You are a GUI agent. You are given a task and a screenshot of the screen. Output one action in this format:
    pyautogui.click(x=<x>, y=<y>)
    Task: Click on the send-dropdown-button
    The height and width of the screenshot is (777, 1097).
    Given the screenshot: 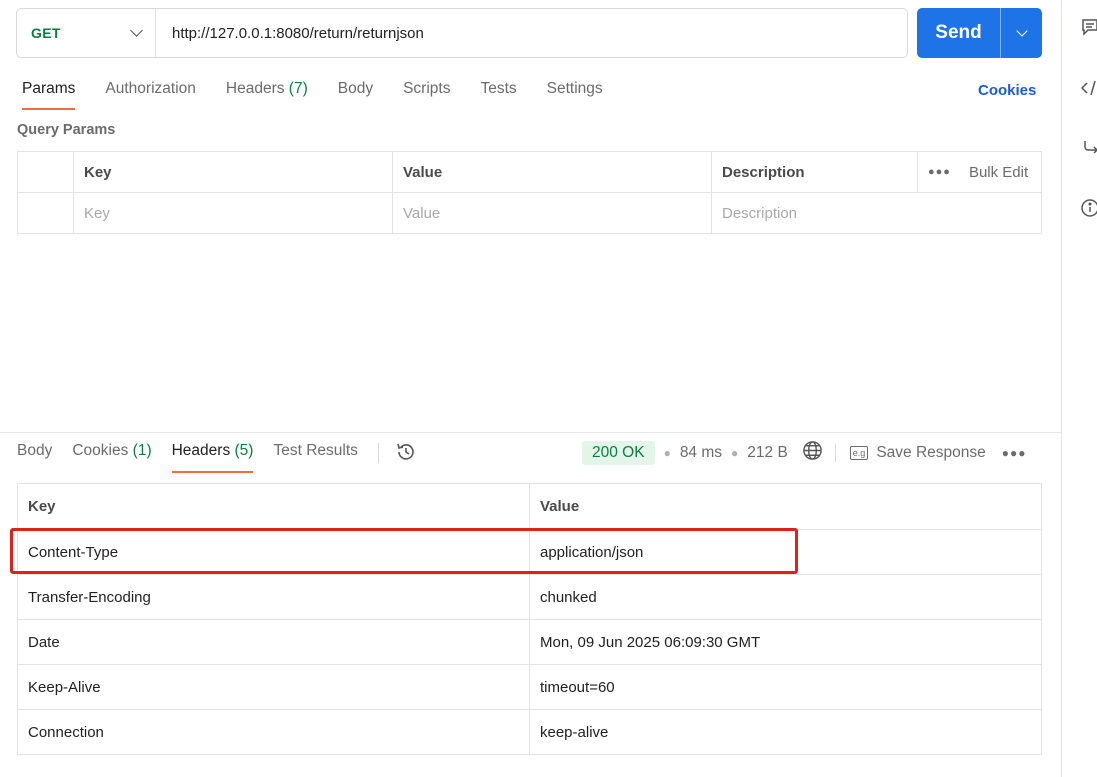 What is the action you would take?
    pyautogui.click(x=1021, y=33)
    